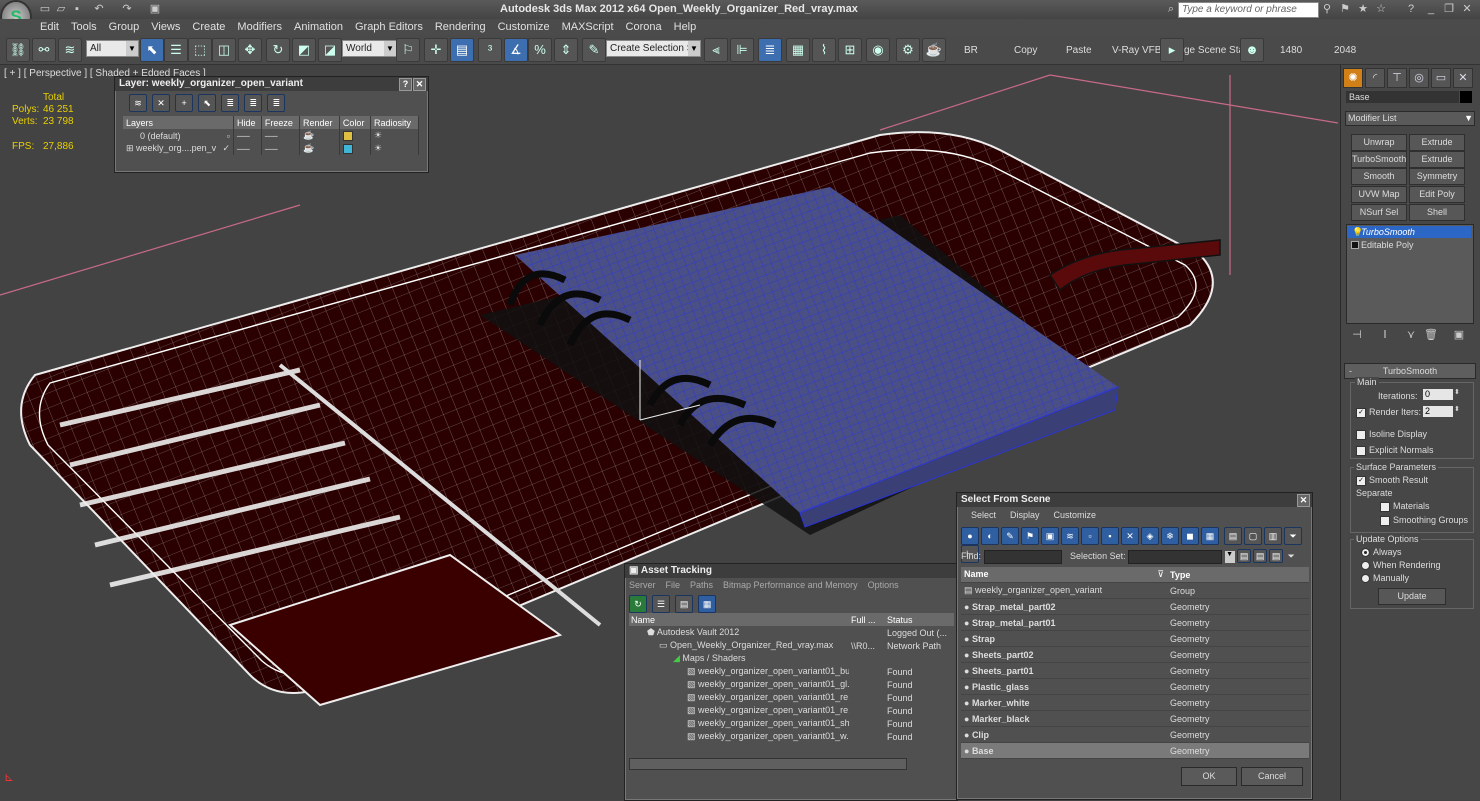 Image resolution: width=1480 pixels, height=801 pixels. What do you see at coordinates (1412, 596) in the screenshot?
I see `update-button: Update` at bounding box center [1412, 596].